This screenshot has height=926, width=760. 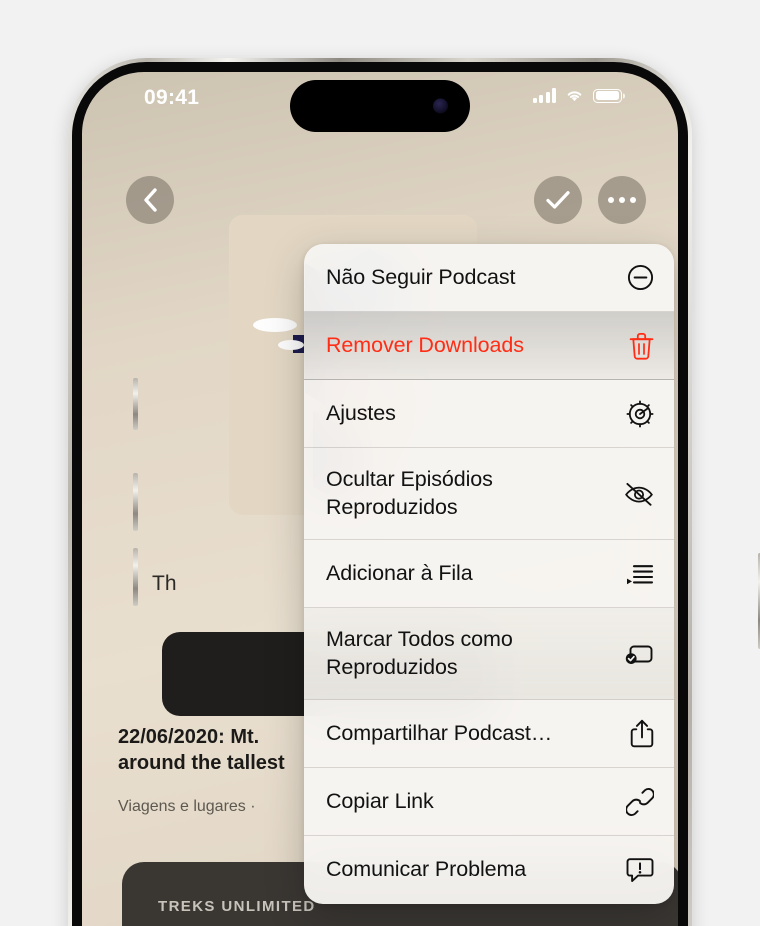 What do you see at coordinates (361, 412) in the screenshot?
I see `menu-item-label: Ajustes` at bounding box center [361, 412].